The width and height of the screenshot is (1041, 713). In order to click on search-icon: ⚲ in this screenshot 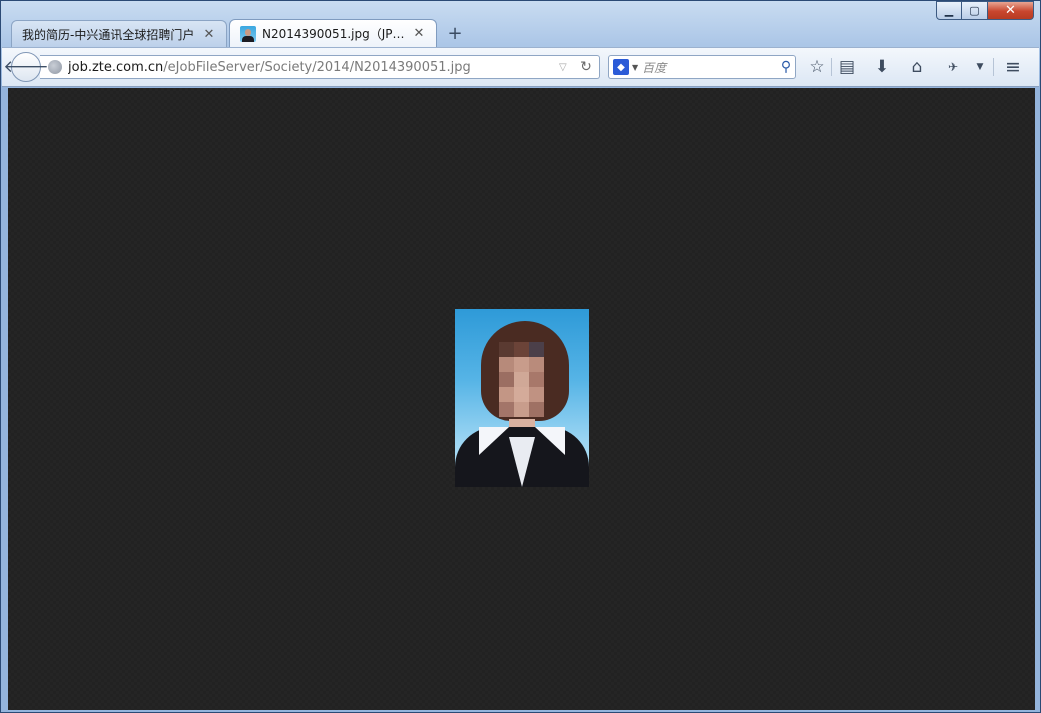, I will do `click(786, 67)`.